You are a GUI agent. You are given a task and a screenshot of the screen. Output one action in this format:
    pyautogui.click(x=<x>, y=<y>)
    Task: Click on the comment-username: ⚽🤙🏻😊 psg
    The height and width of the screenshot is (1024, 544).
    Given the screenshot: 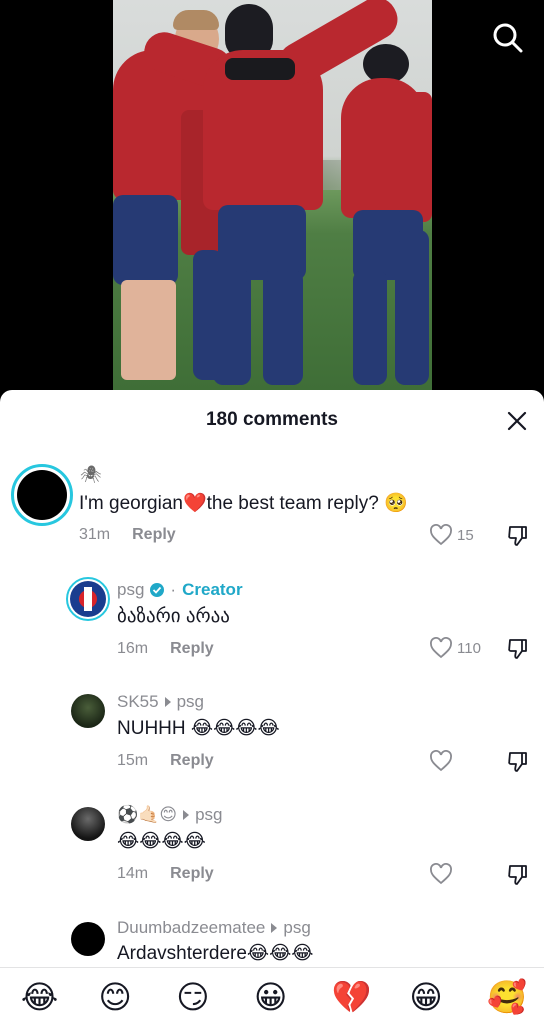 What is the action you would take?
    pyautogui.click(x=169, y=815)
    